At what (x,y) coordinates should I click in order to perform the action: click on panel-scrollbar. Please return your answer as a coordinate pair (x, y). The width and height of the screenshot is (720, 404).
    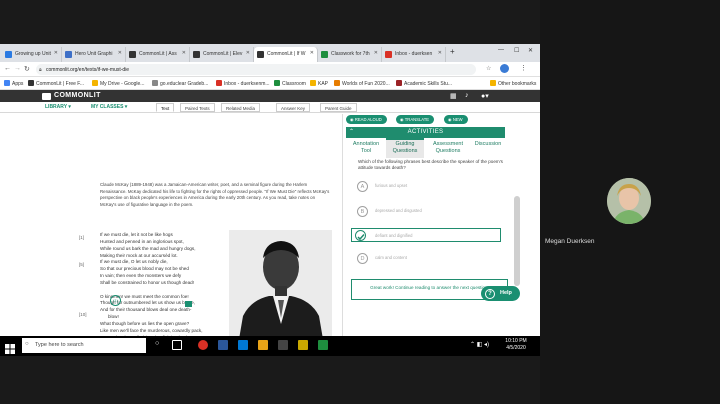
    Looking at the image, I should click on (517, 241).